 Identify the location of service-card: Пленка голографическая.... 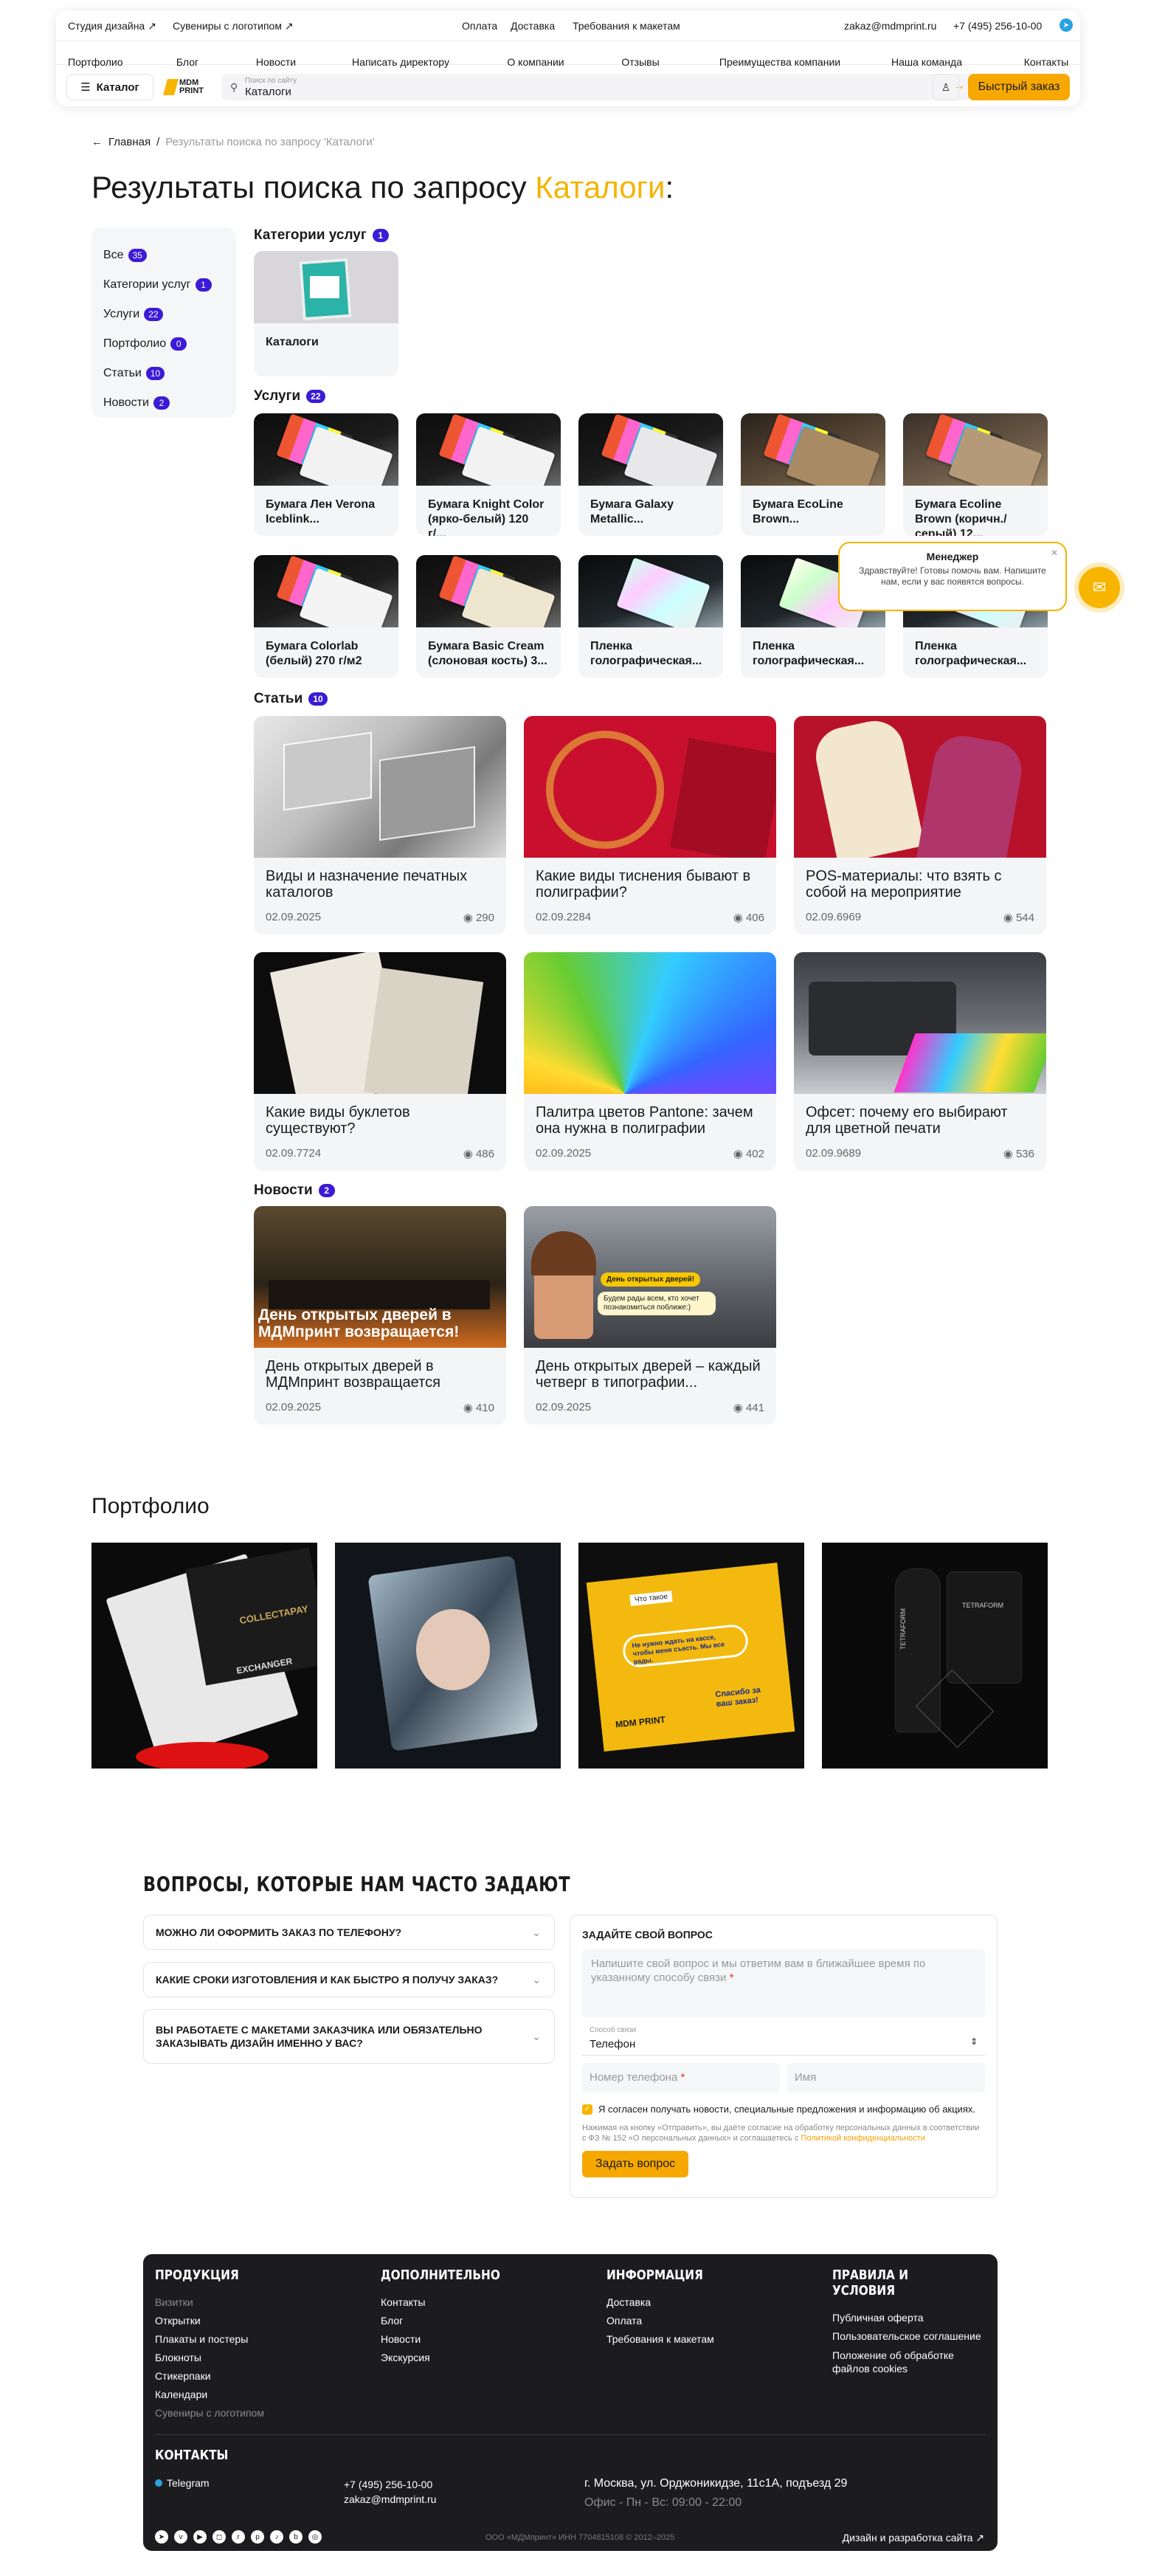
(650, 617).